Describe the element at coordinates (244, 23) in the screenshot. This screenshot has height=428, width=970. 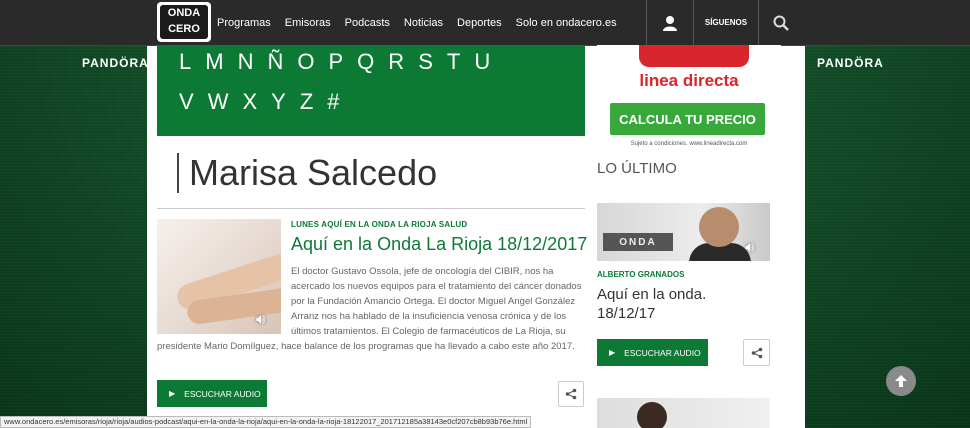
I see `nav-programas: Programas` at that location.